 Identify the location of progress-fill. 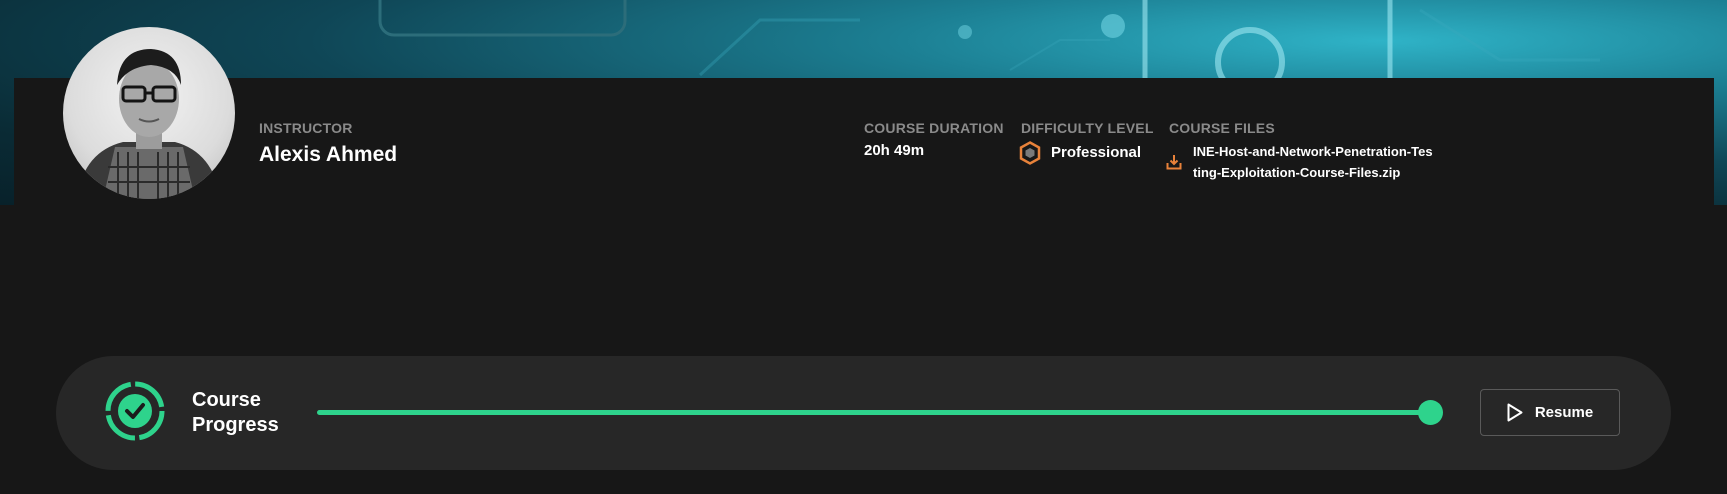
(874, 412).